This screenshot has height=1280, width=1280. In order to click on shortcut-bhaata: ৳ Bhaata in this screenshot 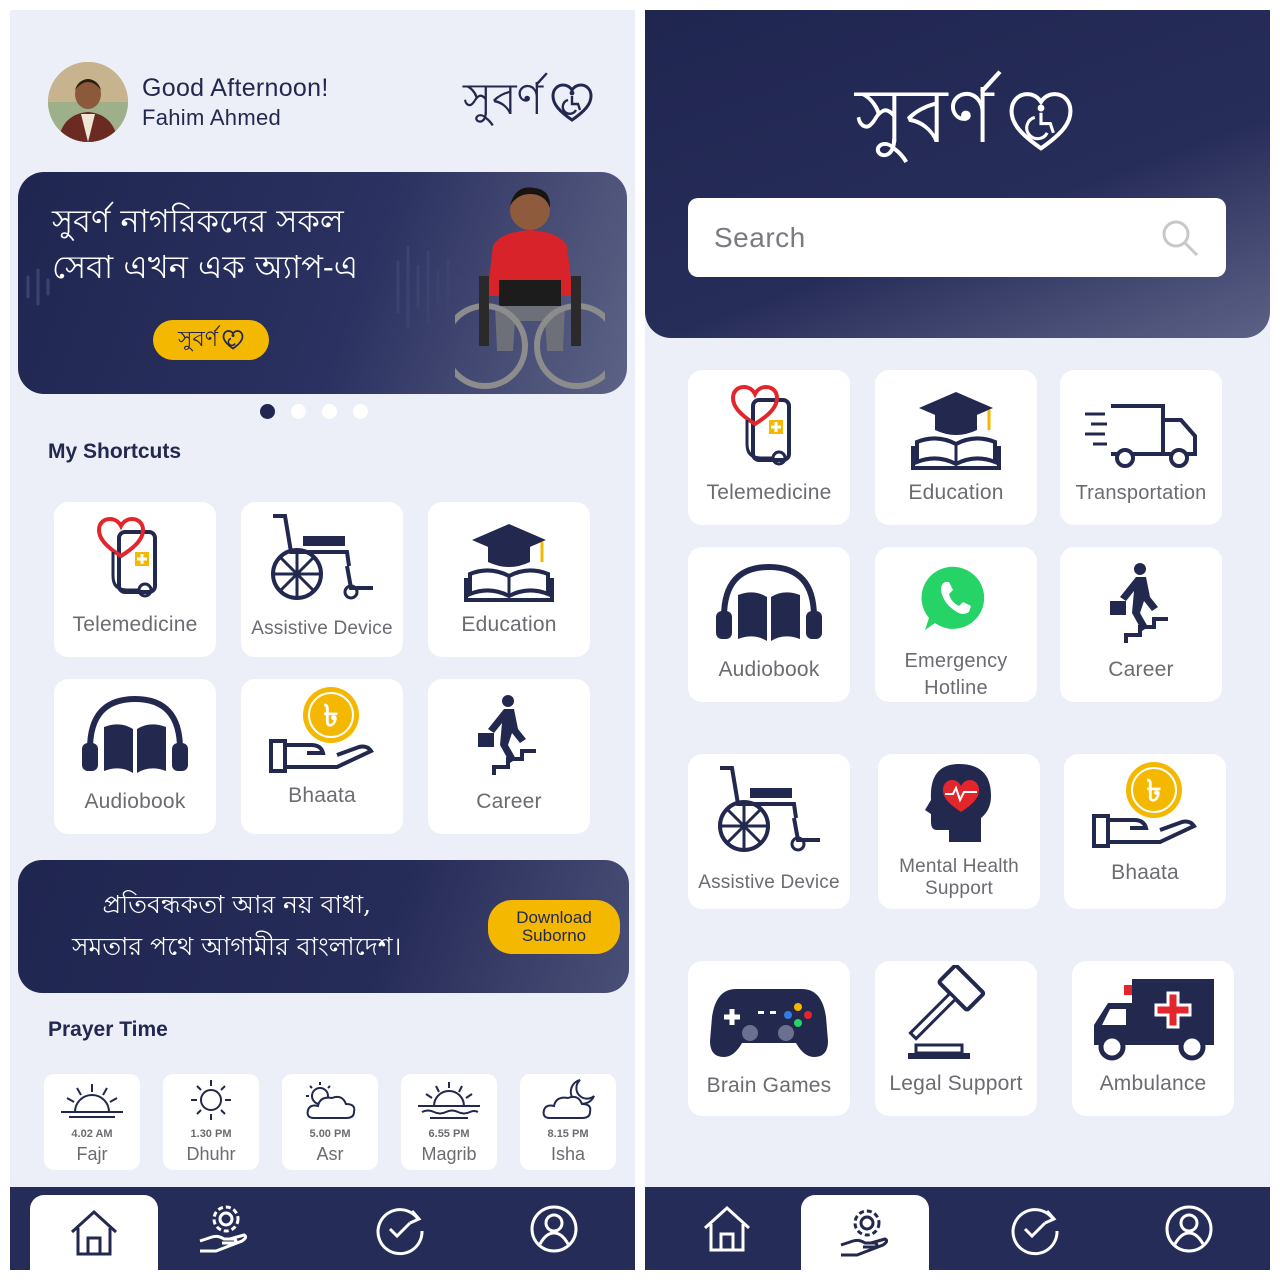, I will do `click(322, 756)`.